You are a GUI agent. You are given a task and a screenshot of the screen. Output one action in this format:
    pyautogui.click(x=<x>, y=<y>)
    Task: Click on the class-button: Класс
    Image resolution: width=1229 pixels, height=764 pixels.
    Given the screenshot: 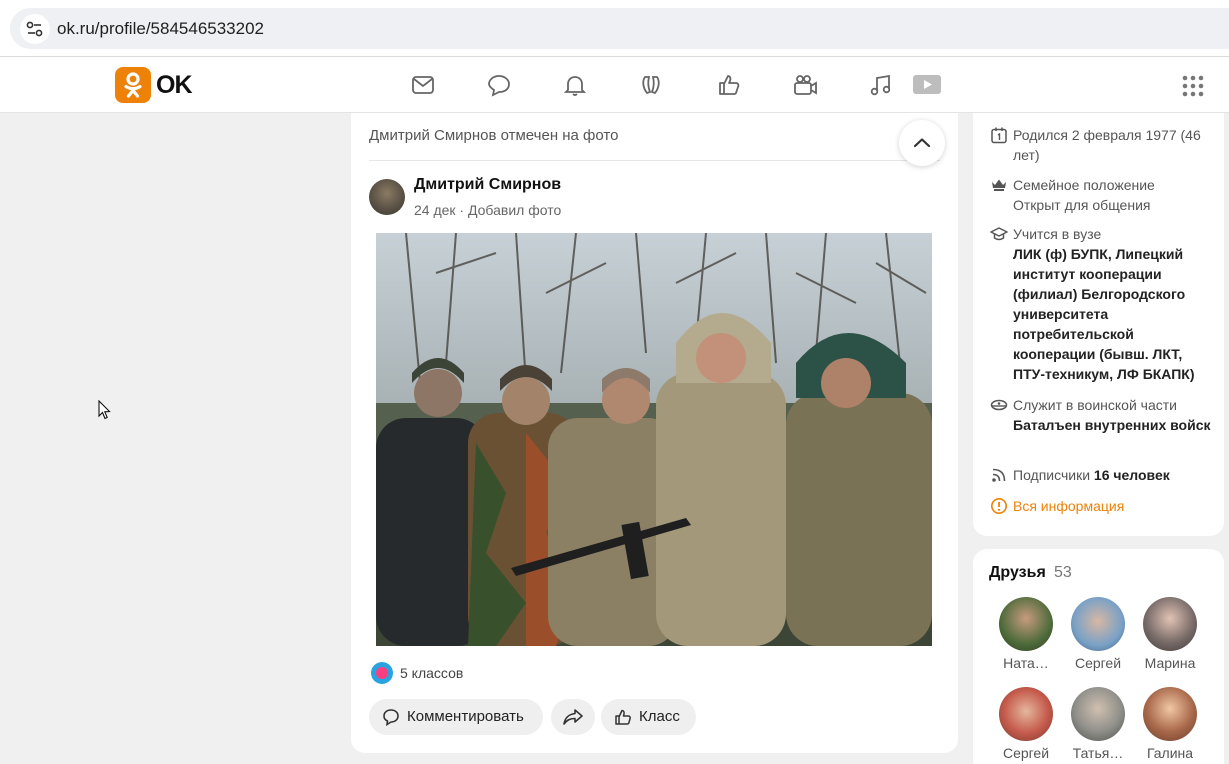 What is the action you would take?
    pyautogui.click(x=648, y=717)
    